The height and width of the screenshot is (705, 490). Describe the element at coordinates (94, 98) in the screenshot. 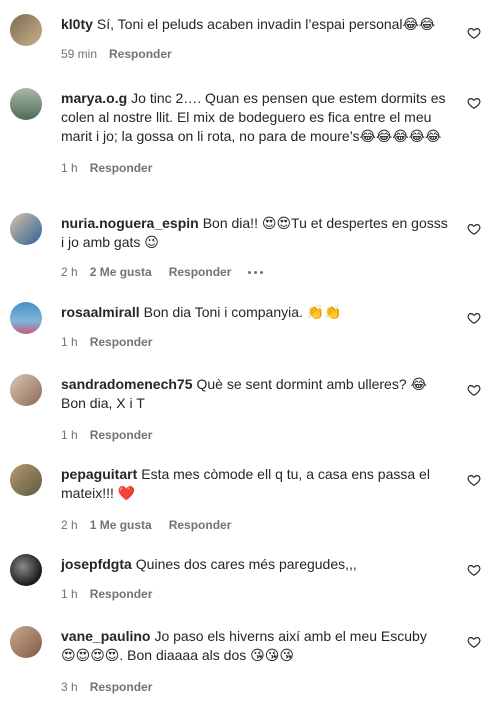

I see `comment-username: marya.o.g` at that location.